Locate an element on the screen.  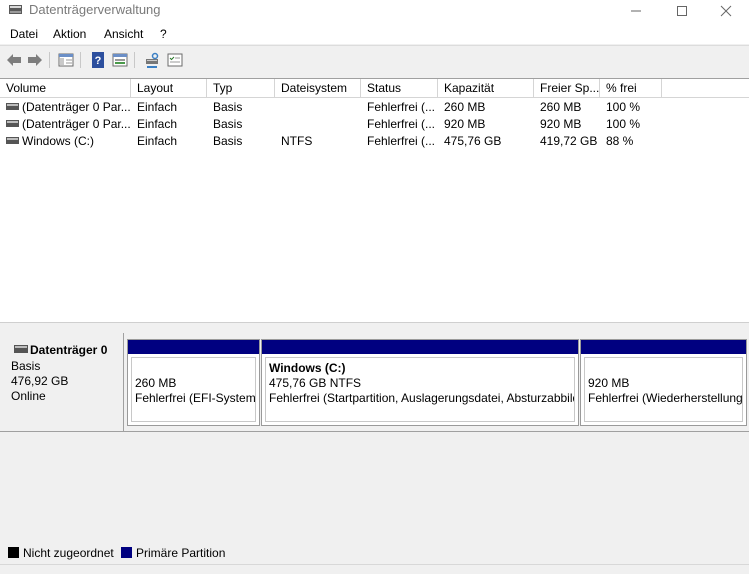
title-bar: Datenträgerverwaltung is located at coordinates (374, 11).